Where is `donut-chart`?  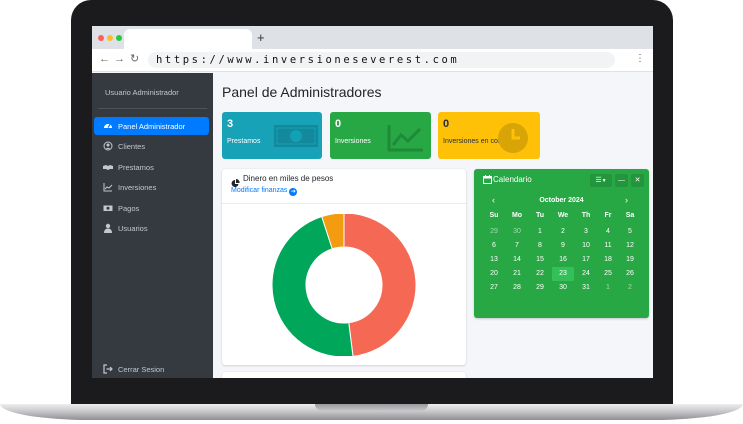 donut-chart is located at coordinates (344, 285).